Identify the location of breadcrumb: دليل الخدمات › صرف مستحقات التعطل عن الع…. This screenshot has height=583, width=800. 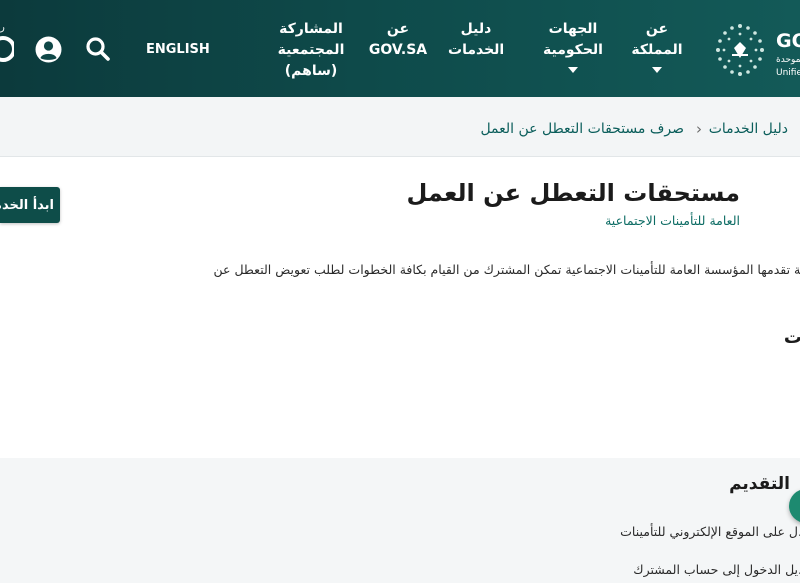
(400, 127).